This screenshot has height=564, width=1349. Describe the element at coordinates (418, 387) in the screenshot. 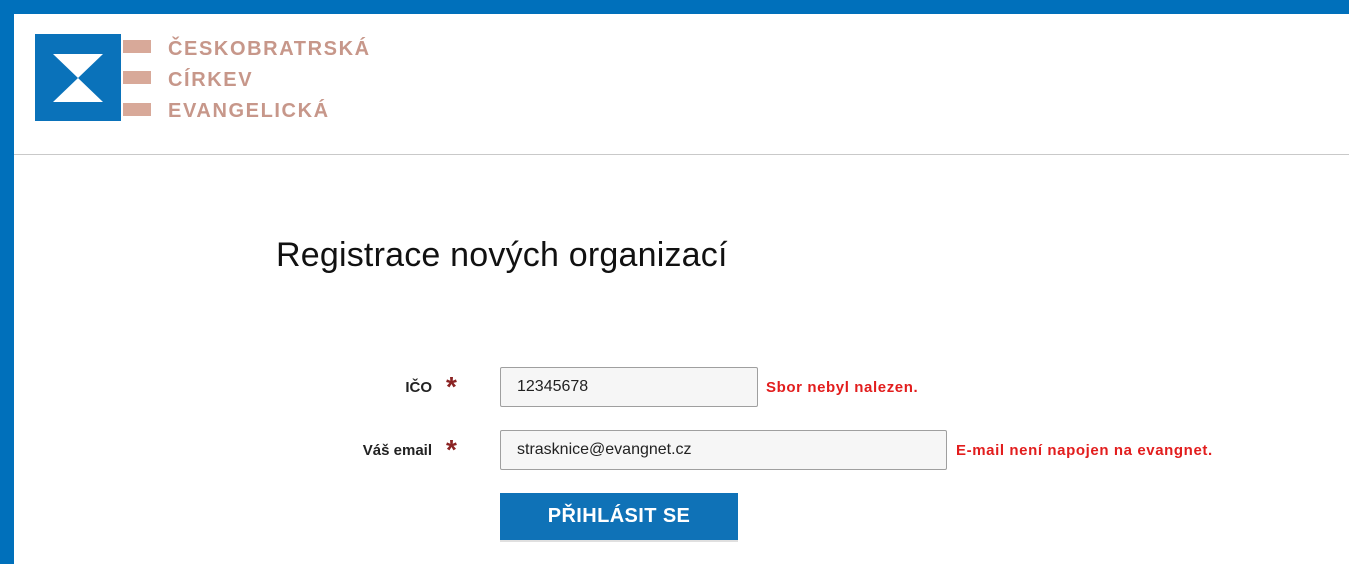

I see `ico-label: IČO` at that location.